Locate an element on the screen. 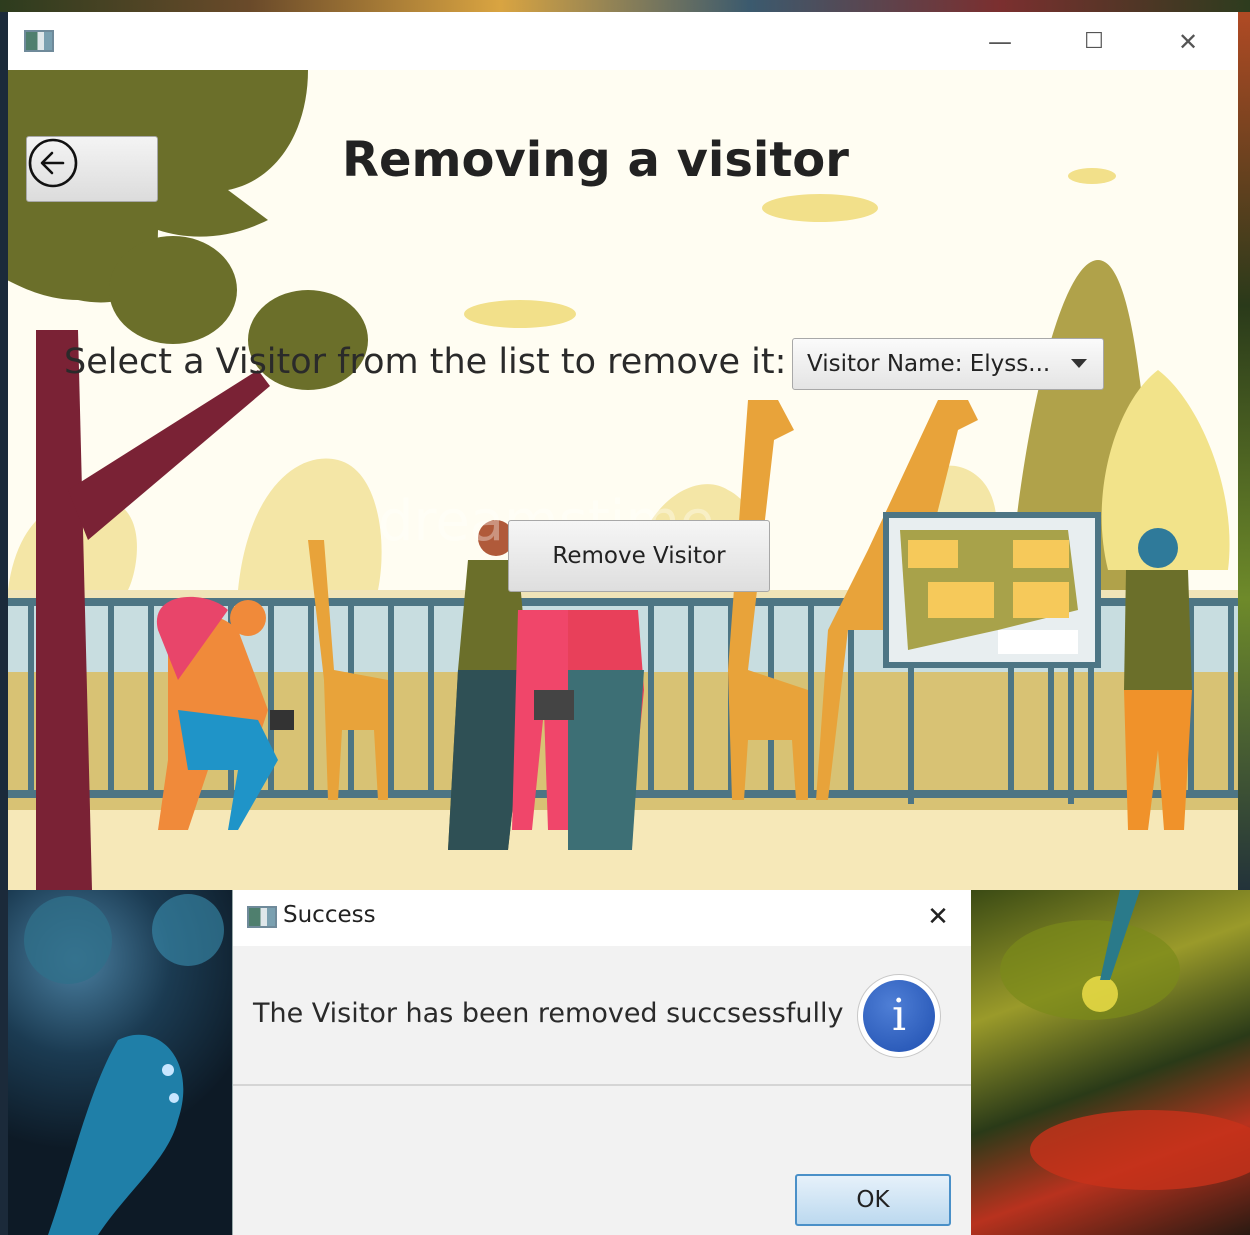  desktop-background-right is located at coordinates (1244, 452).